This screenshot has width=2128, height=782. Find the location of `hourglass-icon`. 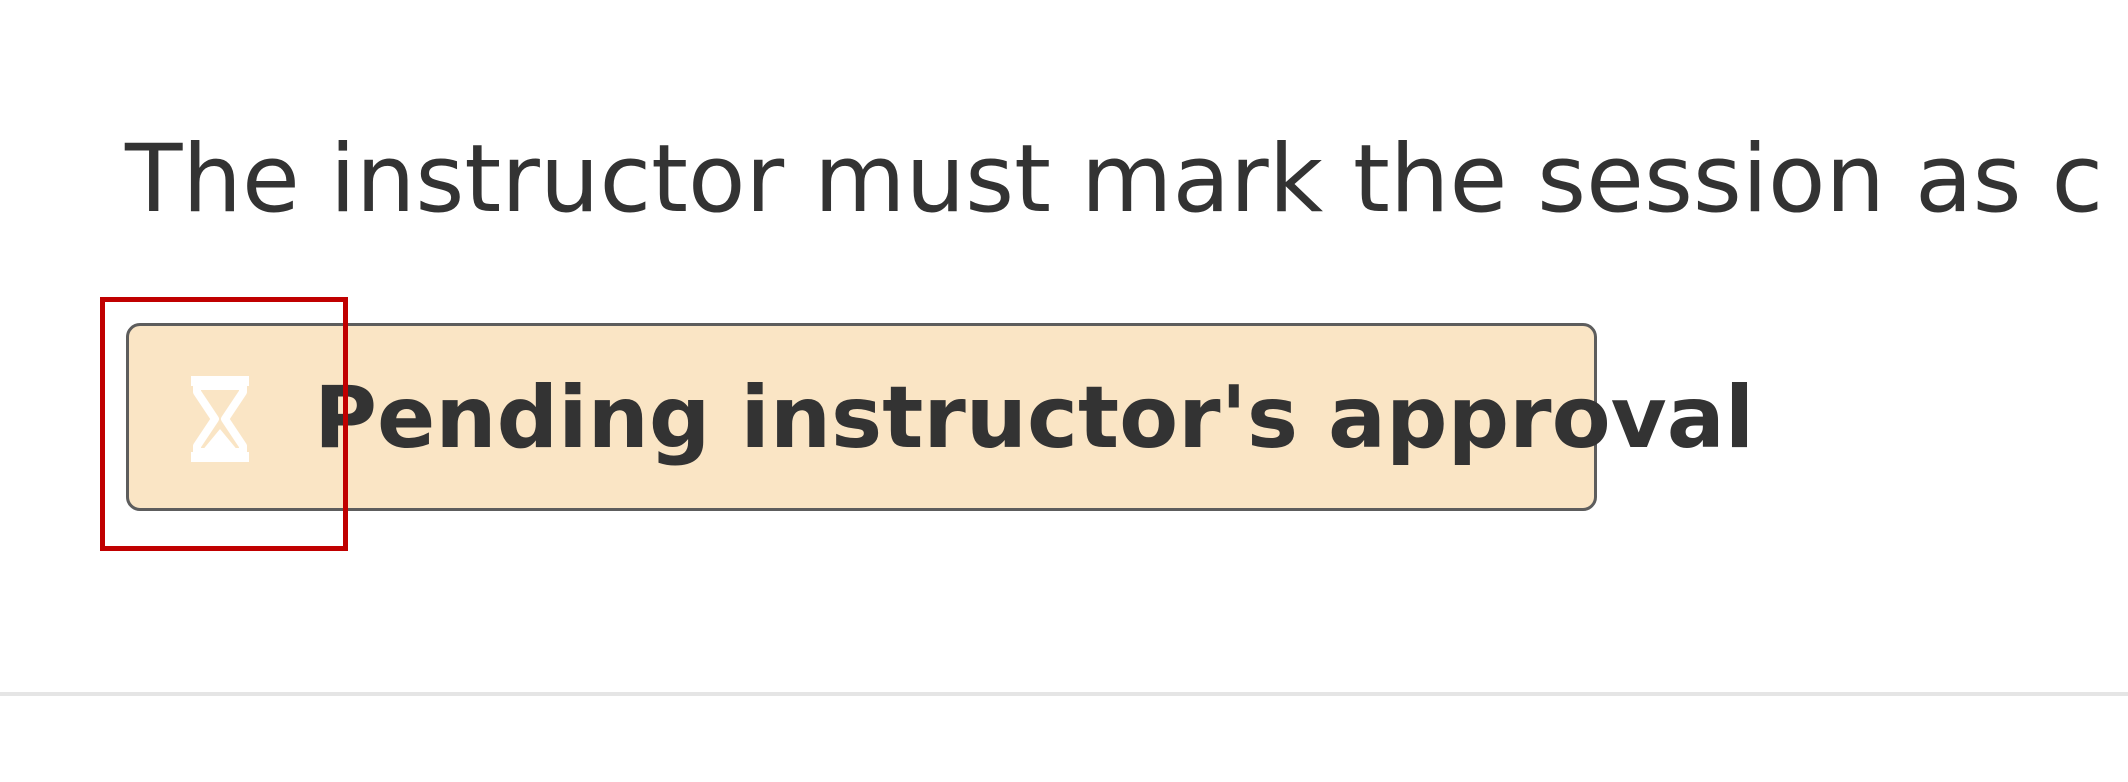

hourglass-icon is located at coordinates (220, 419).